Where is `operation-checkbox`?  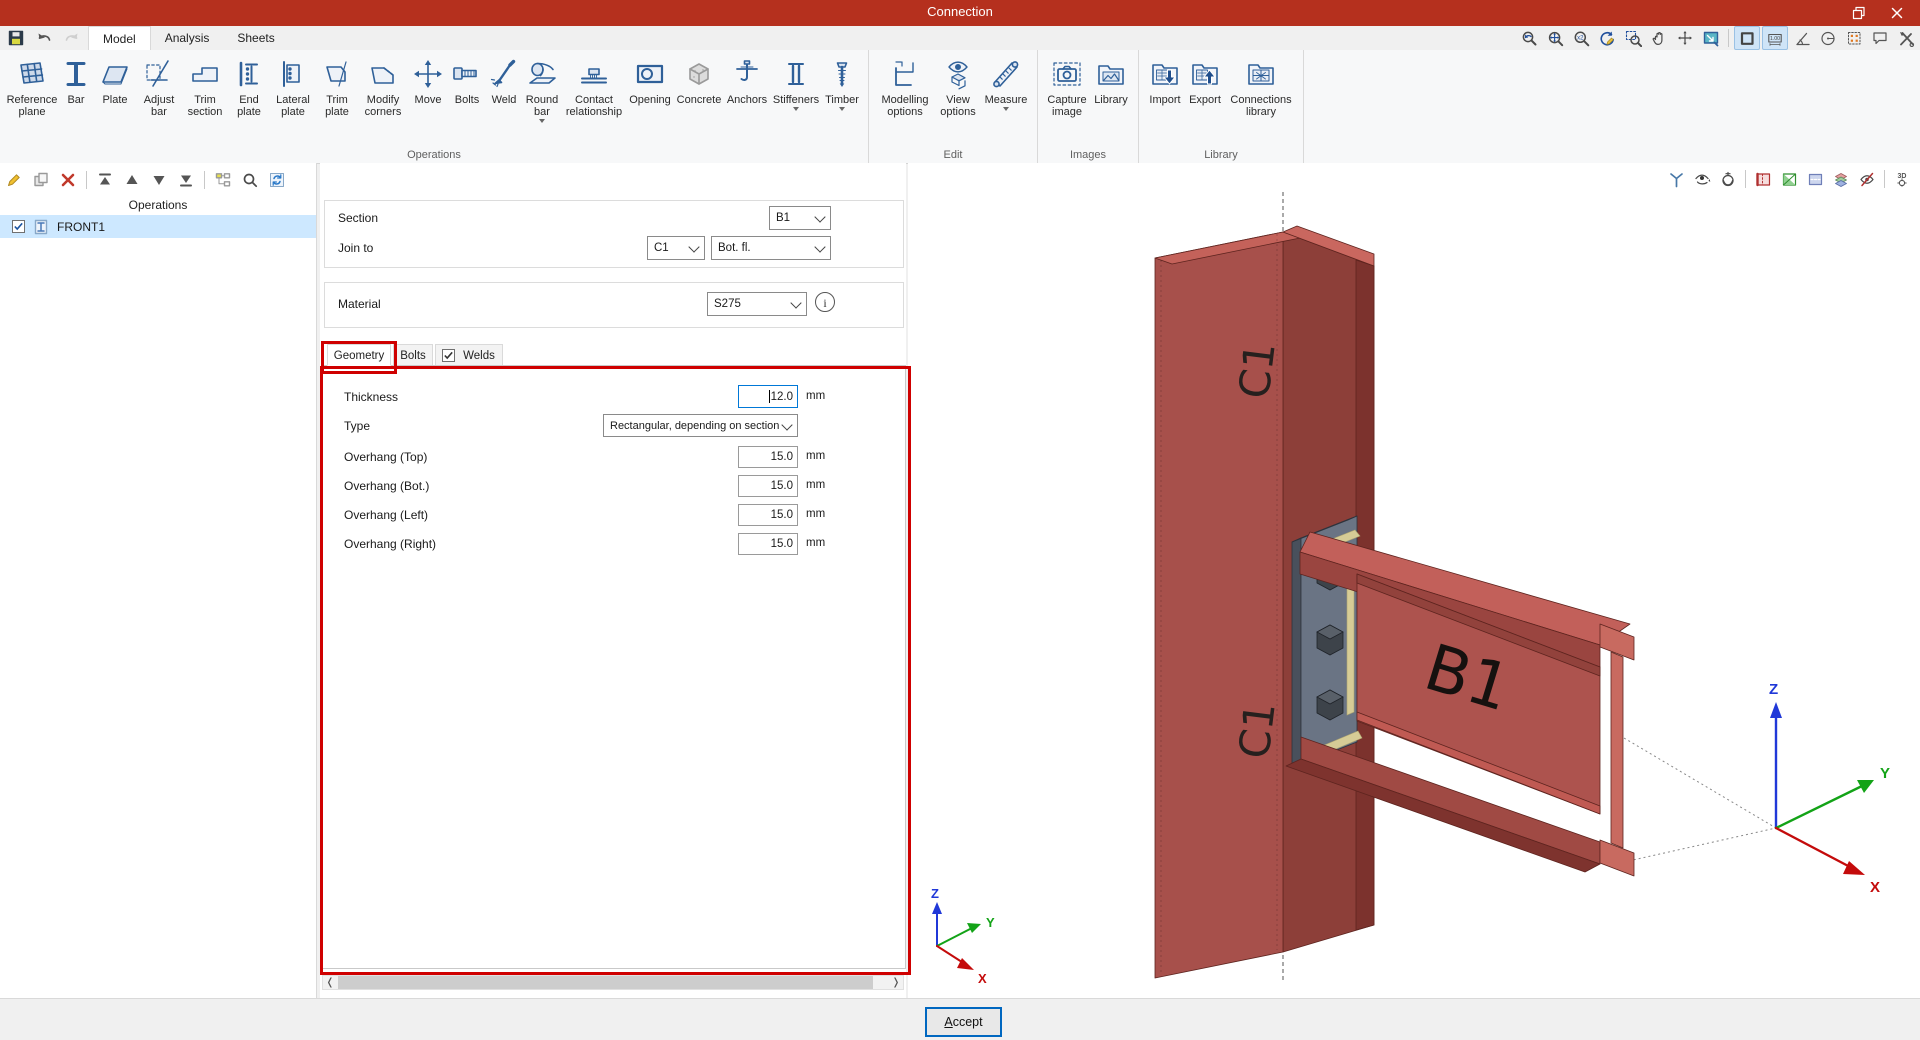
operation-checkbox is located at coordinates (18, 226).